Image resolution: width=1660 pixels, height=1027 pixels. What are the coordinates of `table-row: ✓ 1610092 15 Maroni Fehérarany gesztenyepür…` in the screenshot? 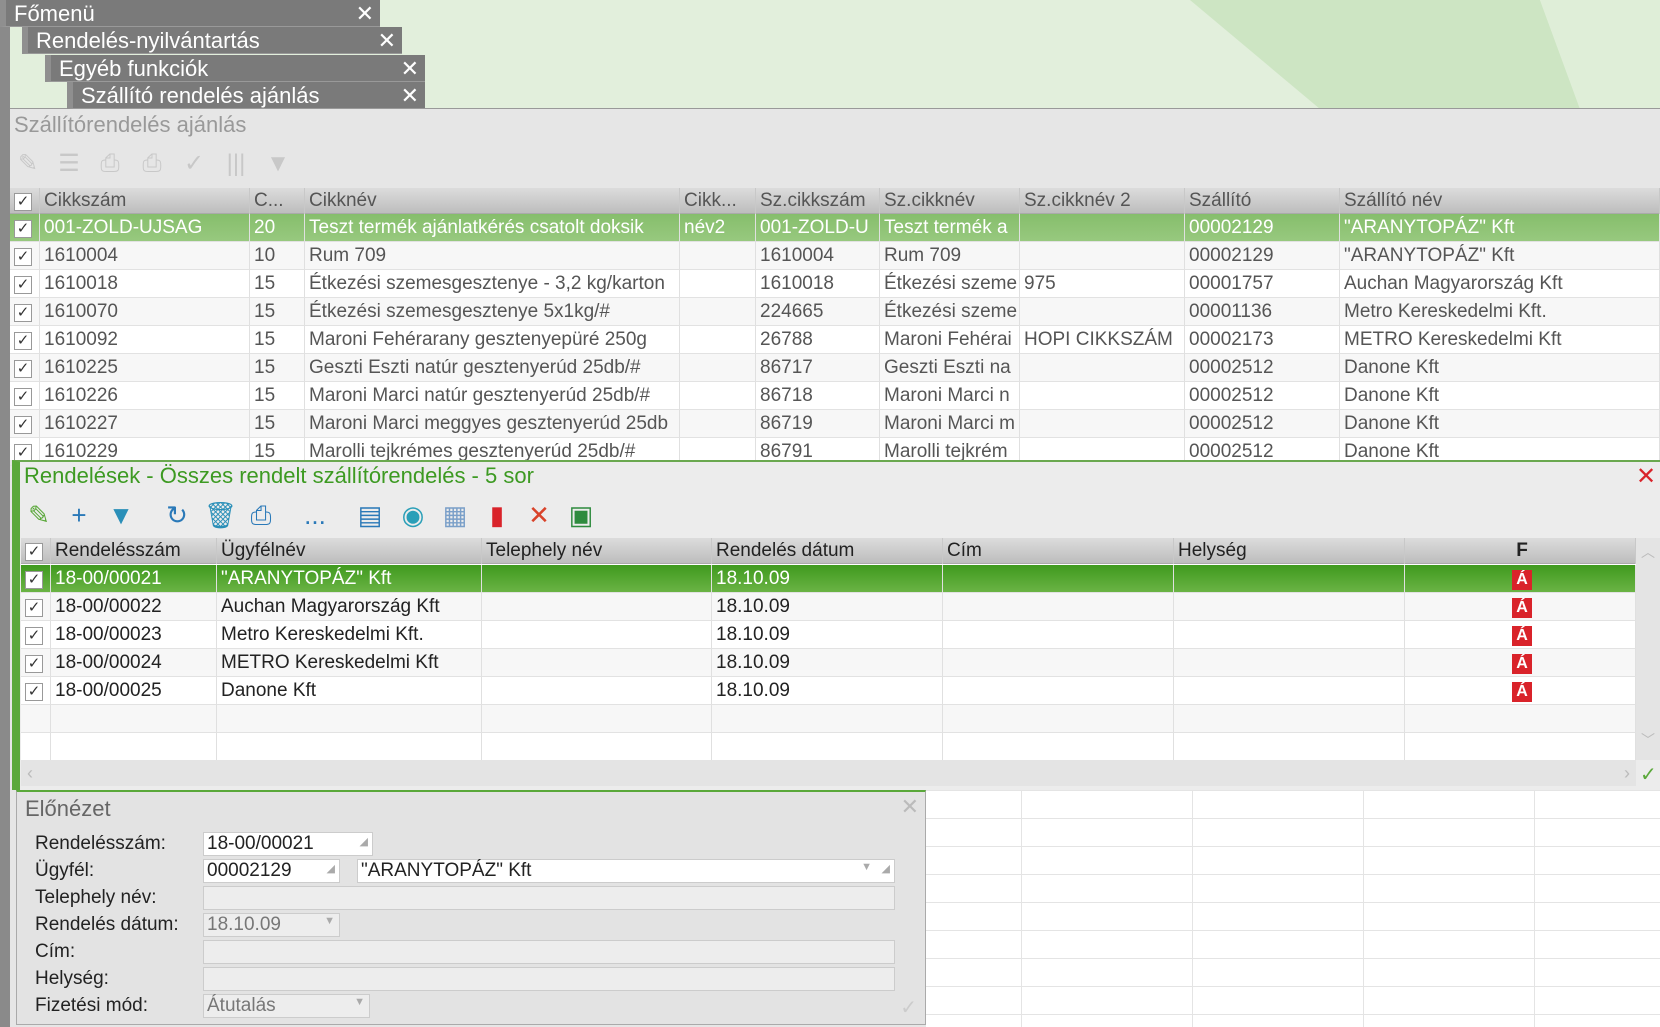 It's located at (835, 340).